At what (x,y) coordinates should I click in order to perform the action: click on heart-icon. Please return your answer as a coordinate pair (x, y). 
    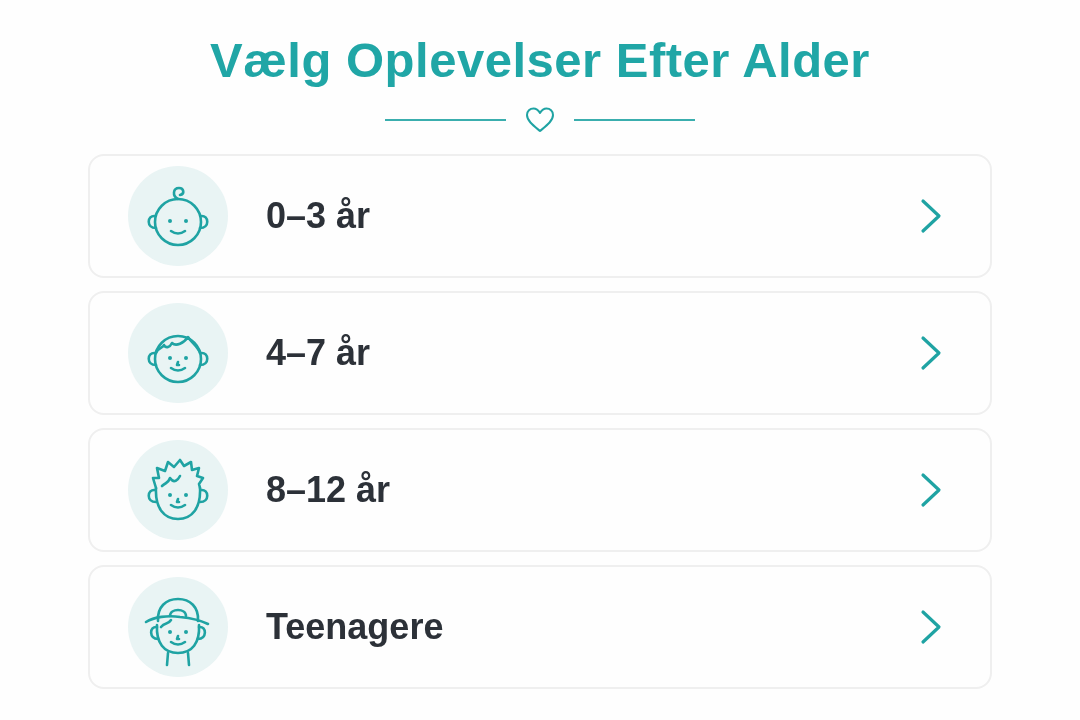
    Looking at the image, I should click on (540, 120).